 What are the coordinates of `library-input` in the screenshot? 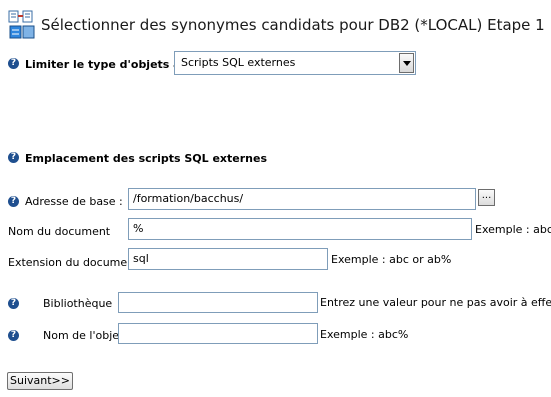 It's located at (218, 302).